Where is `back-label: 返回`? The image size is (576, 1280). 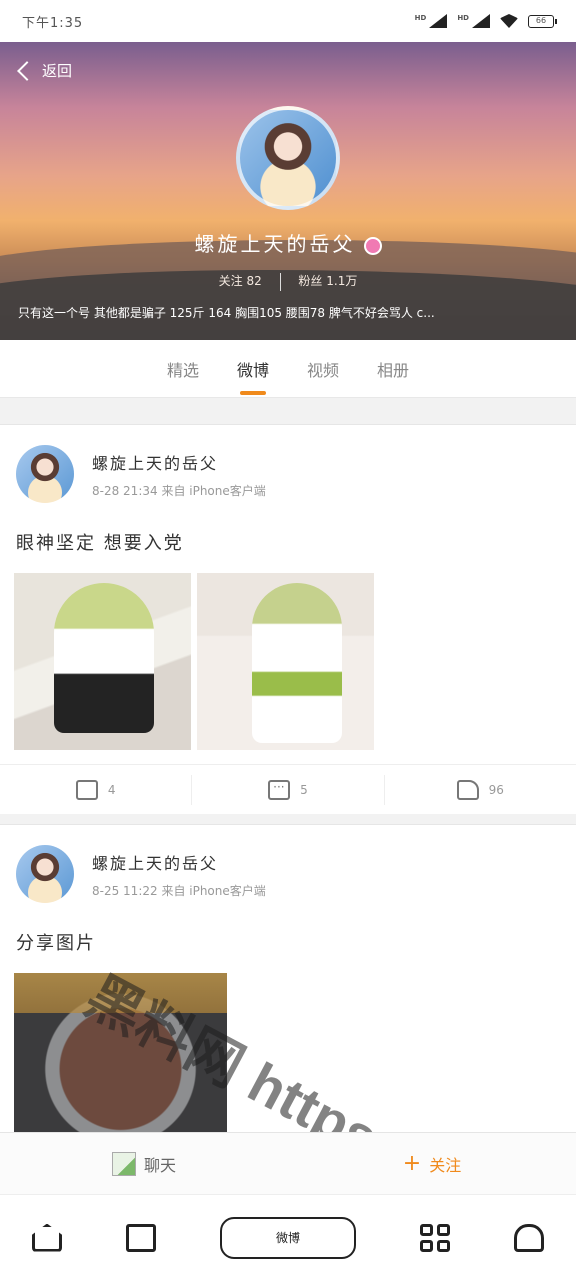 back-label: 返回 is located at coordinates (57, 71).